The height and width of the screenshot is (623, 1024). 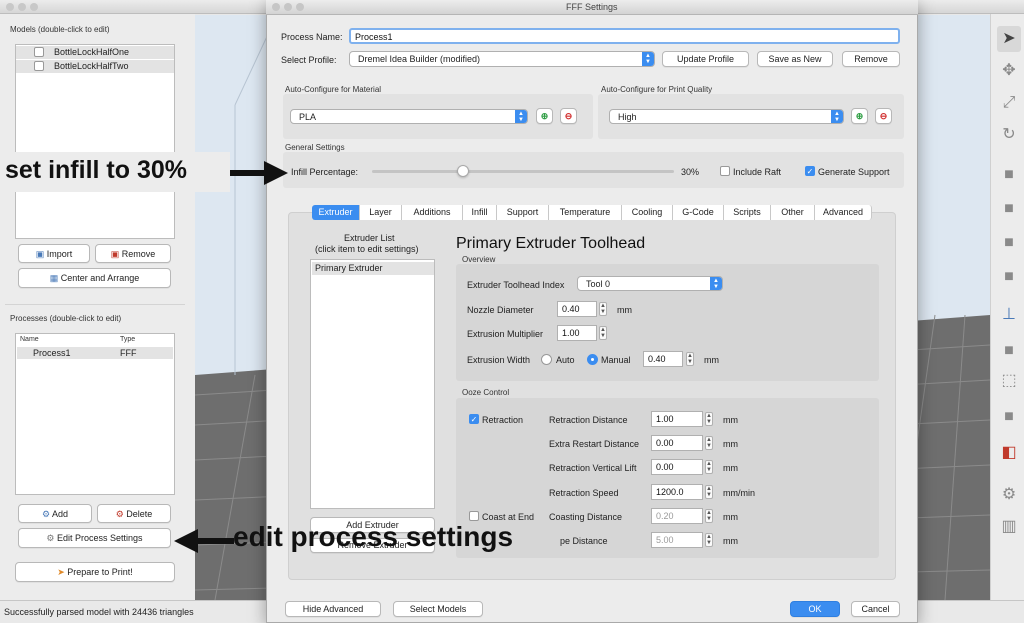 What do you see at coordinates (747, 212) in the screenshot?
I see `tab-scripts: Scripts` at bounding box center [747, 212].